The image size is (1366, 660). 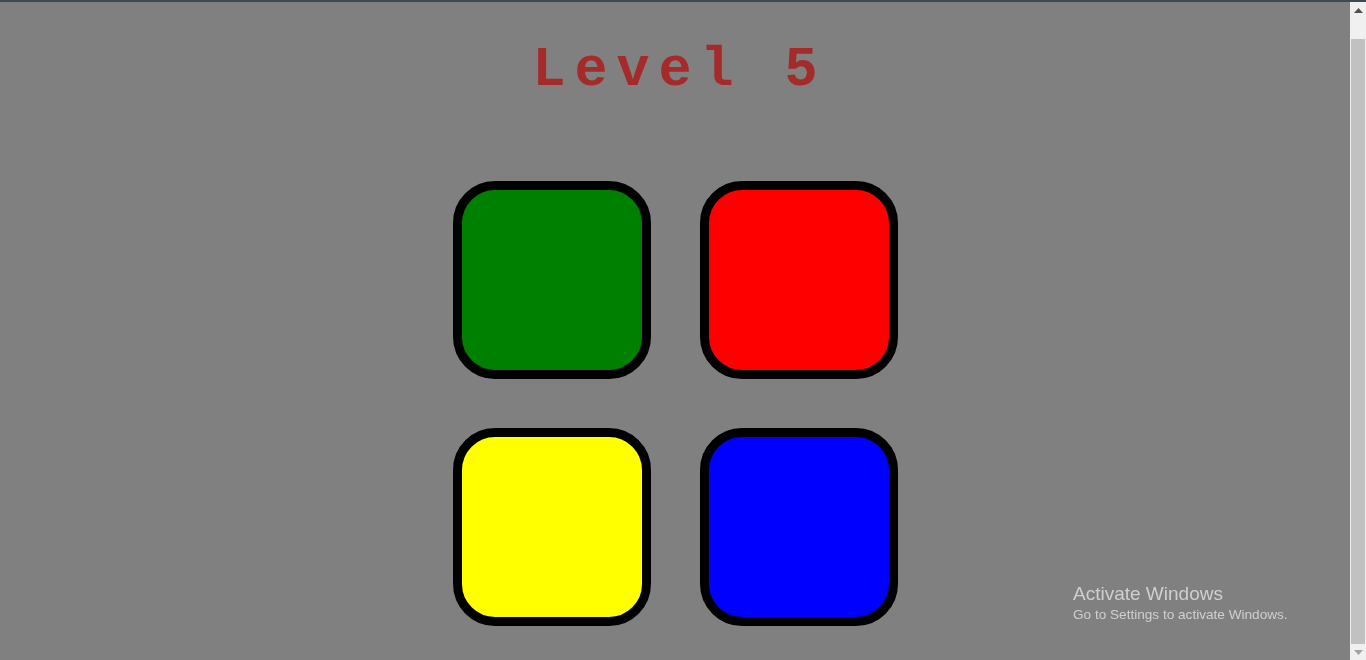 I want to click on activation-title: Activate Windows, so click(x=1148, y=594).